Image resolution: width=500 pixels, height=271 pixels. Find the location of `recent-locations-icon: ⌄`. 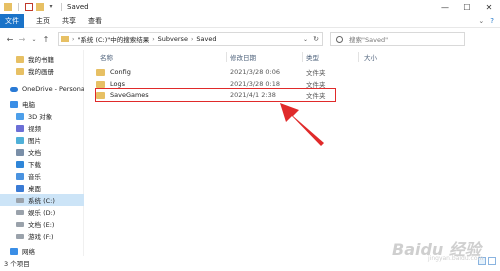

recent-locations-icon: ⌄ is located at coordinates (34, 39).